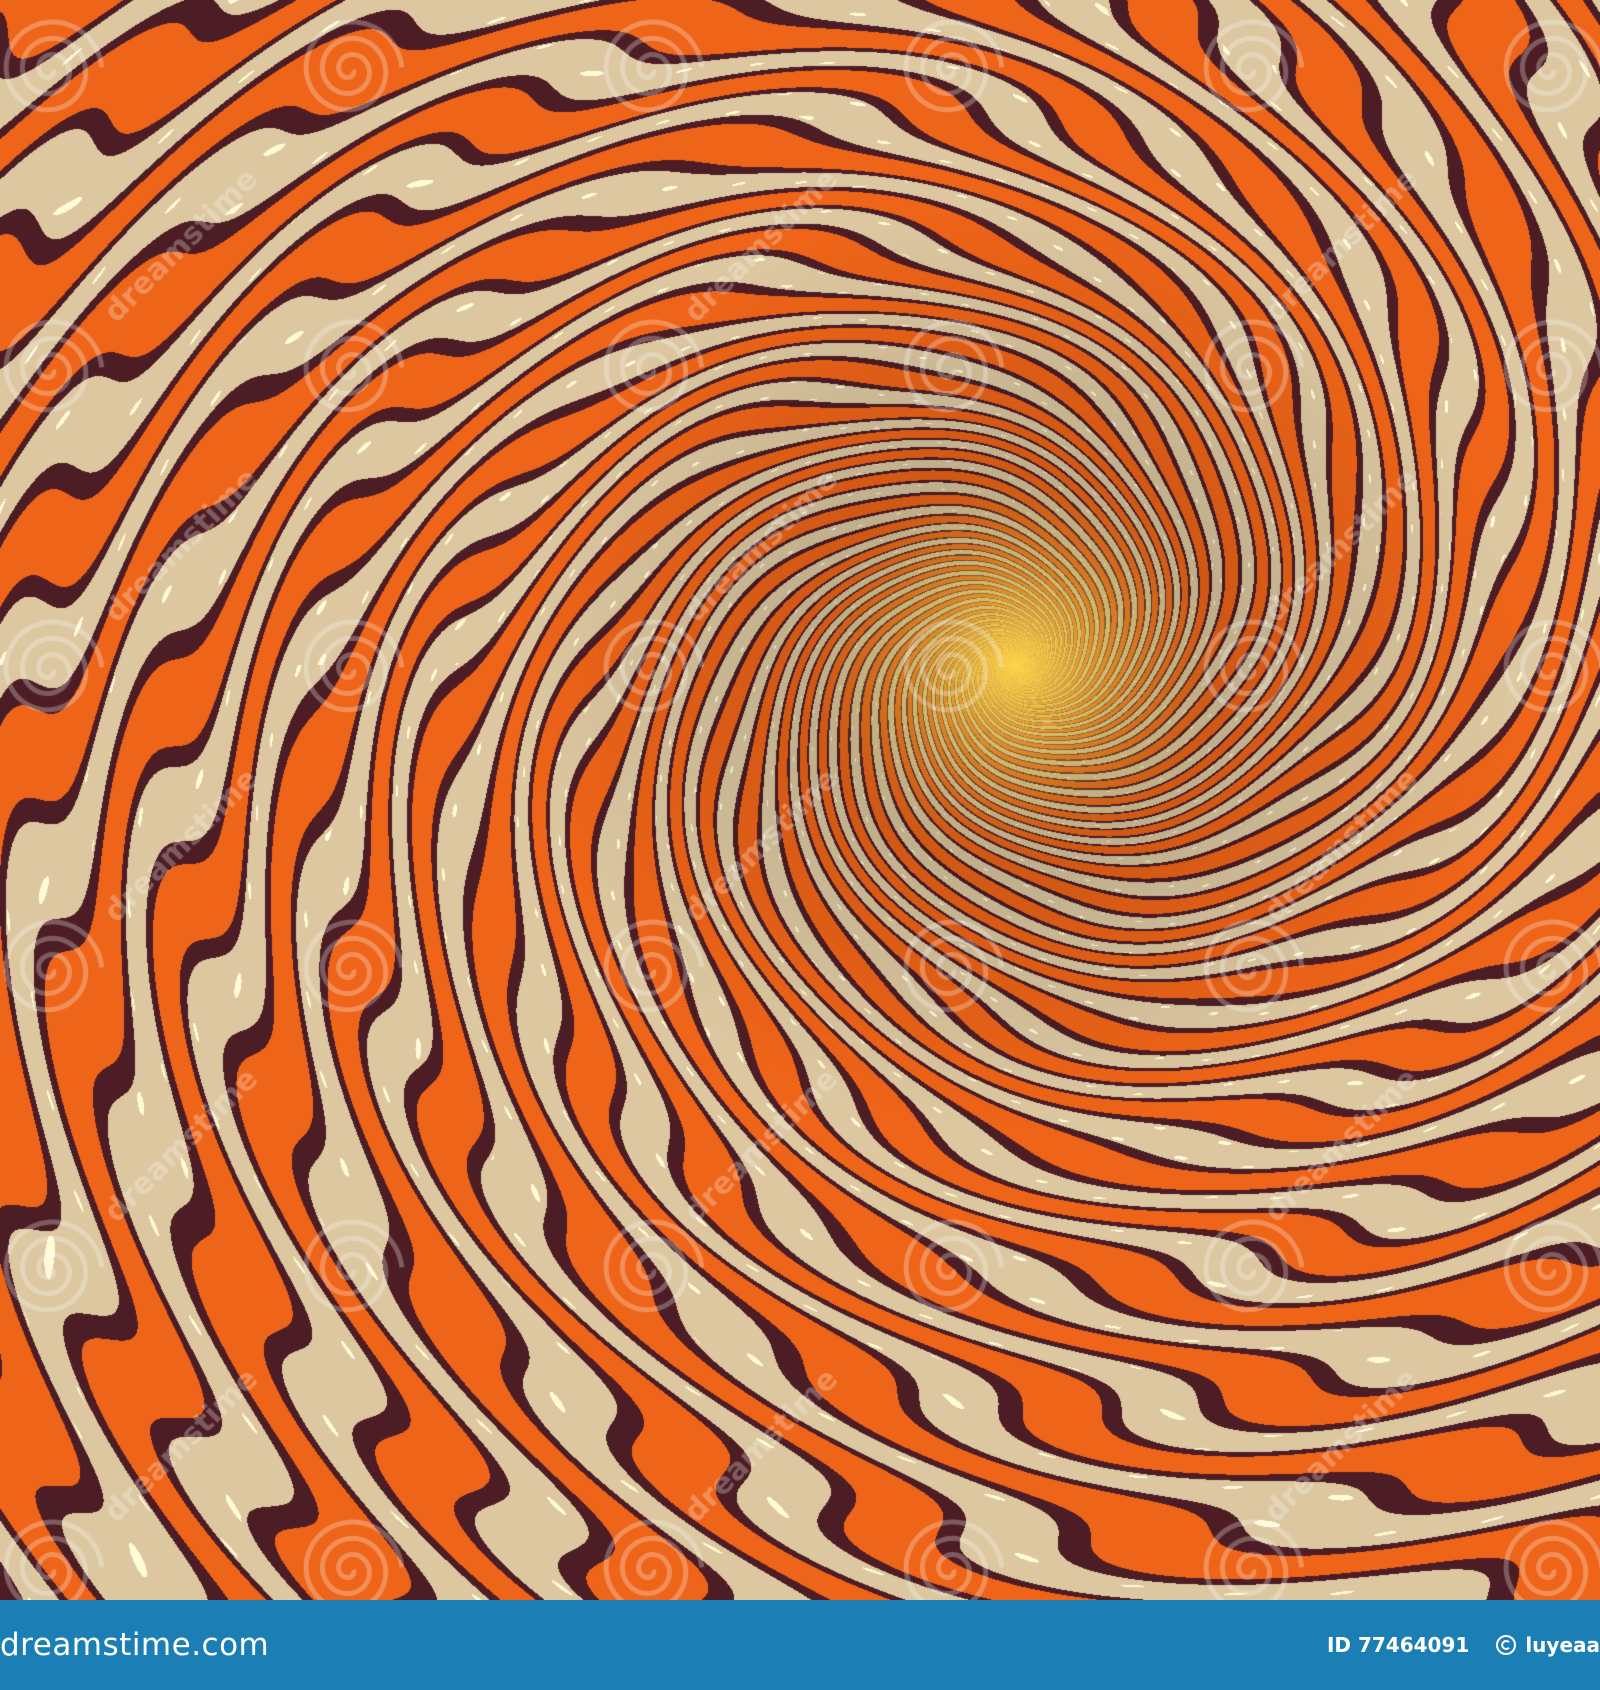 This screenshot has width=1600, height=1690. I want to click on footer-brand: dreamstime.com, so click(135, 1645).